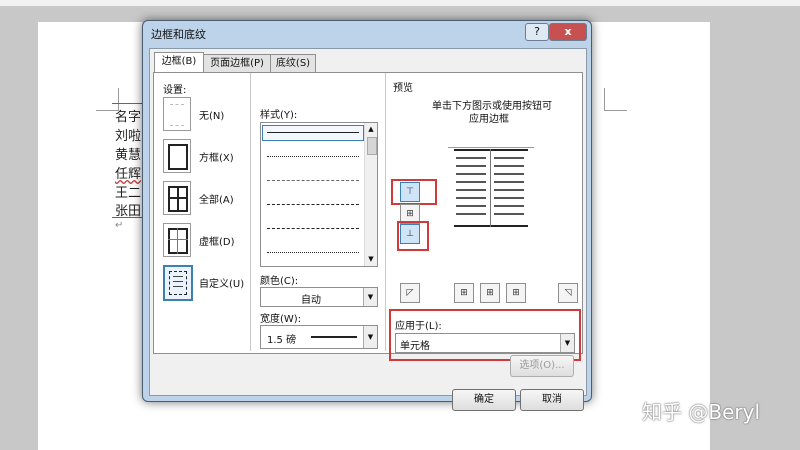  What do you see at coordinates (216, 198) in the screenshot?
I see `setting-all-label: 全部(A)` at bounding box center [216, 198].